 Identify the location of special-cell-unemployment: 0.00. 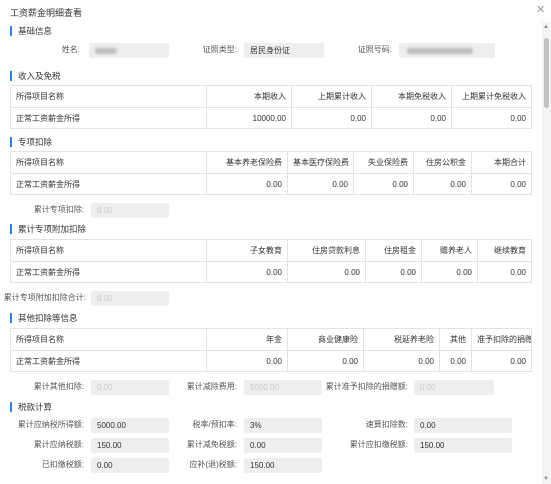
(383, 184).